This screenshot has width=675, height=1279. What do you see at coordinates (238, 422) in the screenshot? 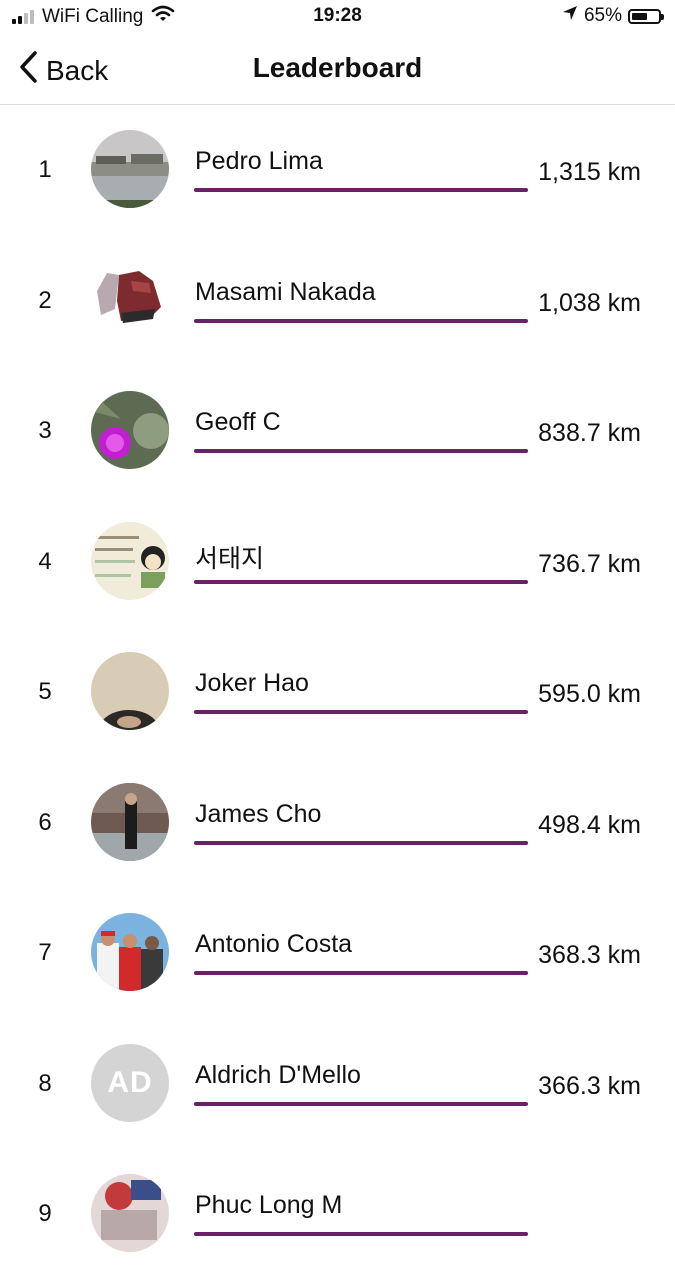
I see `athlete-name: Geoff C` at bounding box center [238, 422].